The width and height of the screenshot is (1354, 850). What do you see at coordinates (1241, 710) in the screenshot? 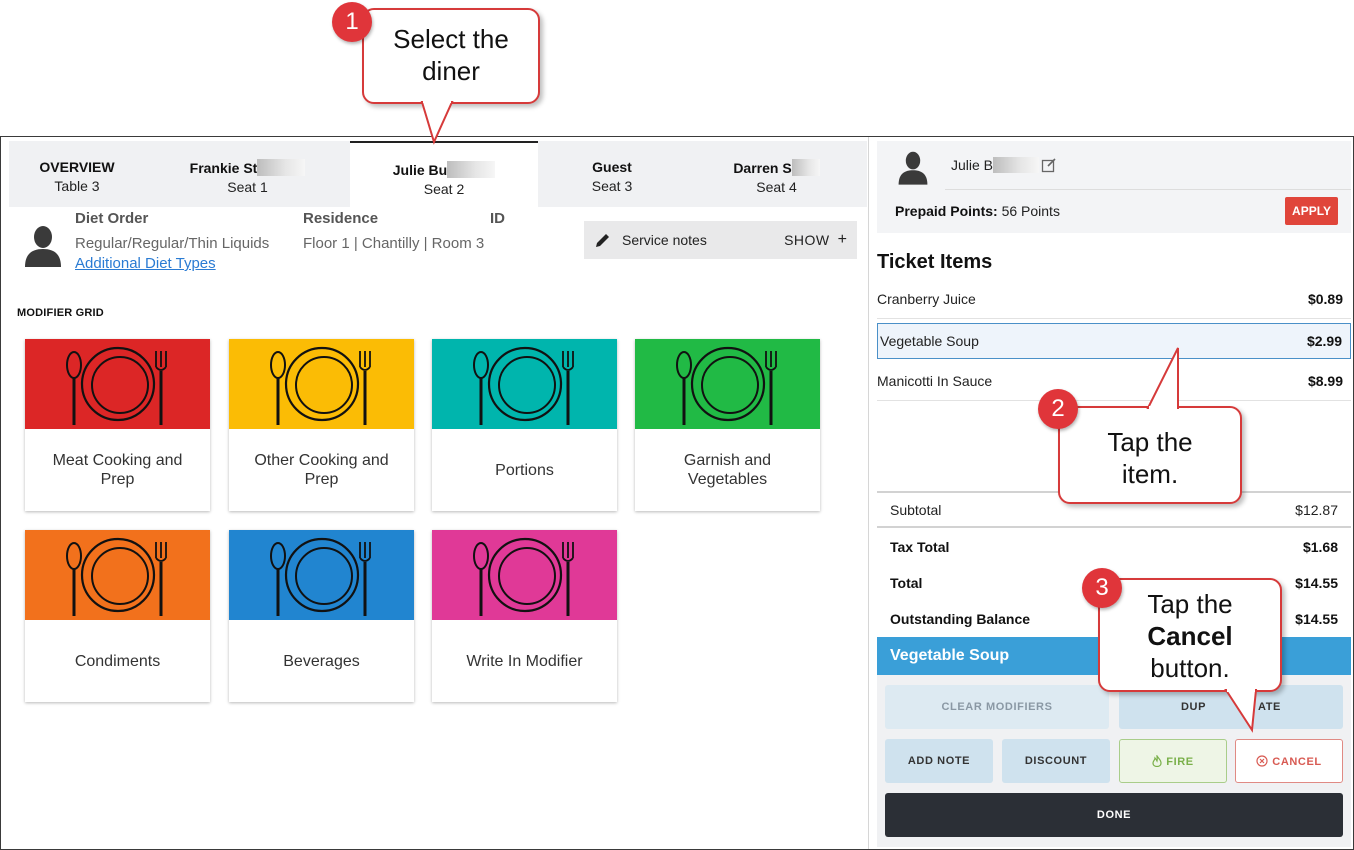
I see `callout-3-pointer` at bounding box center [1241, 710].